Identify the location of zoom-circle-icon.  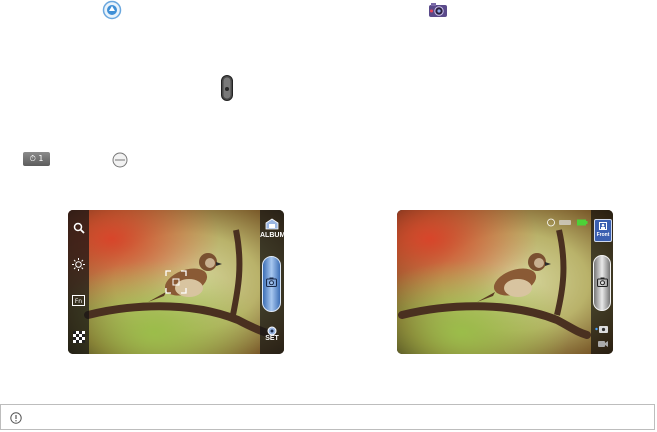
(120, 160).